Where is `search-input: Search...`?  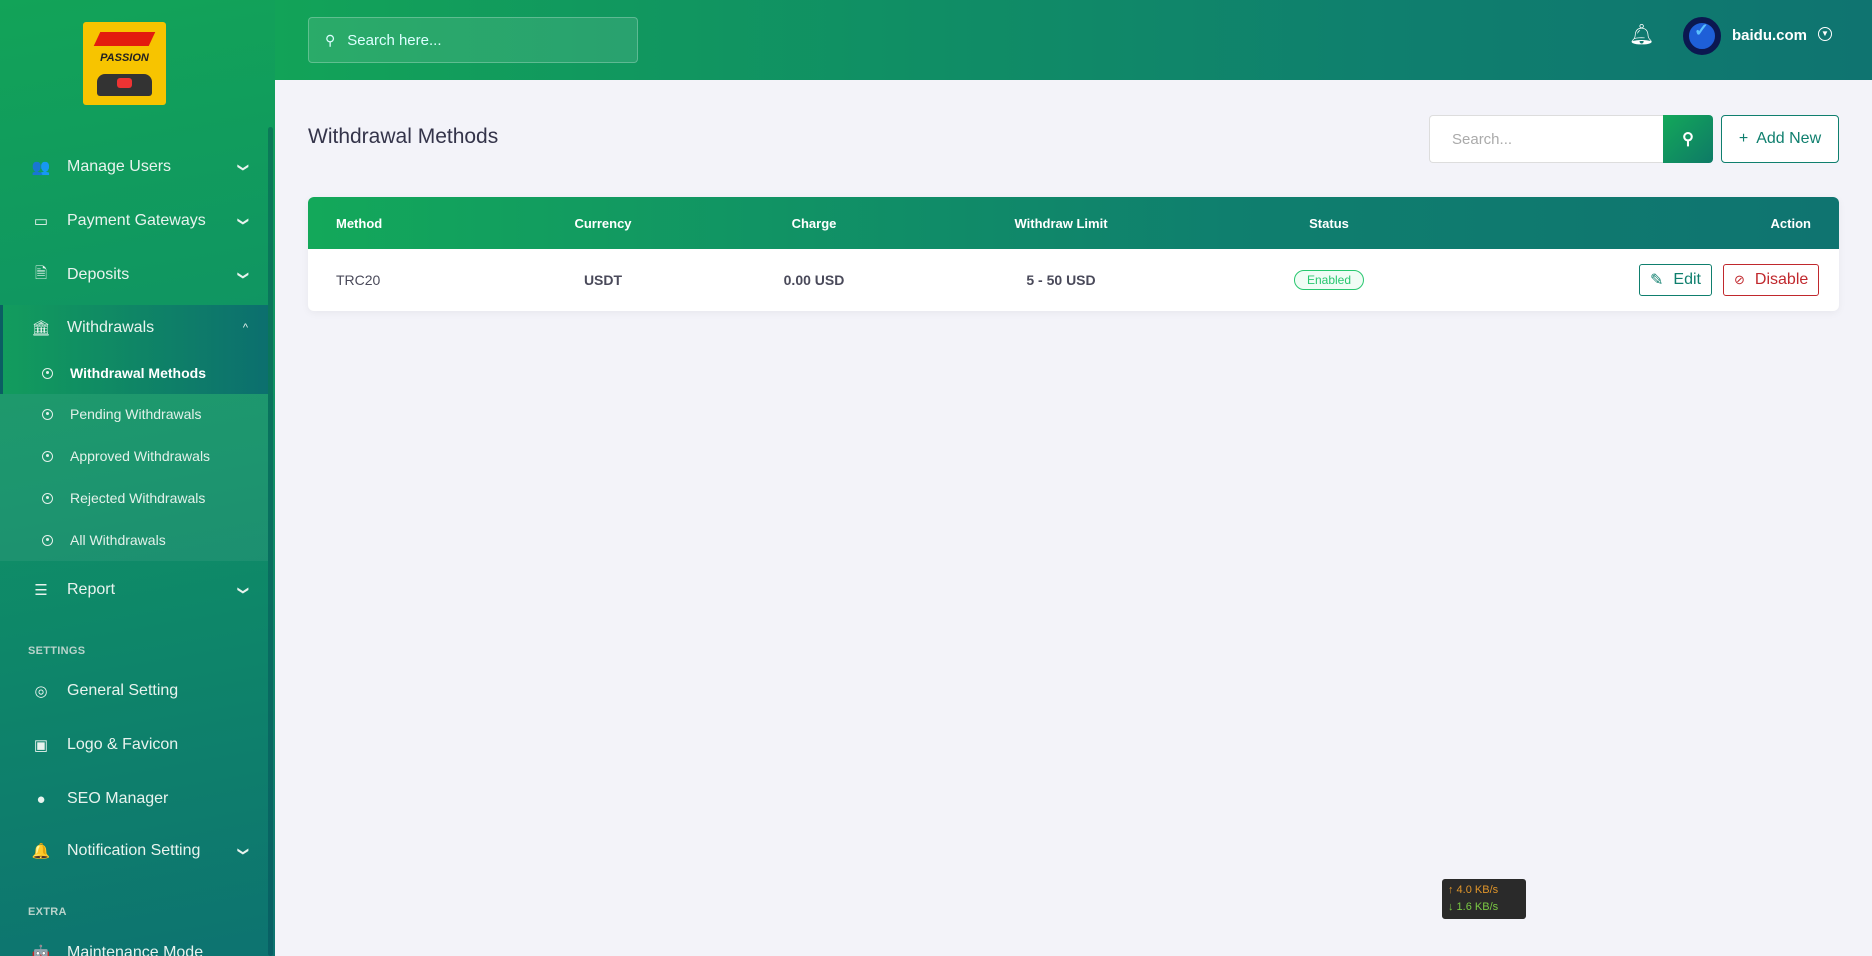
search-input: Search... is located at coordinates (1546, 139).